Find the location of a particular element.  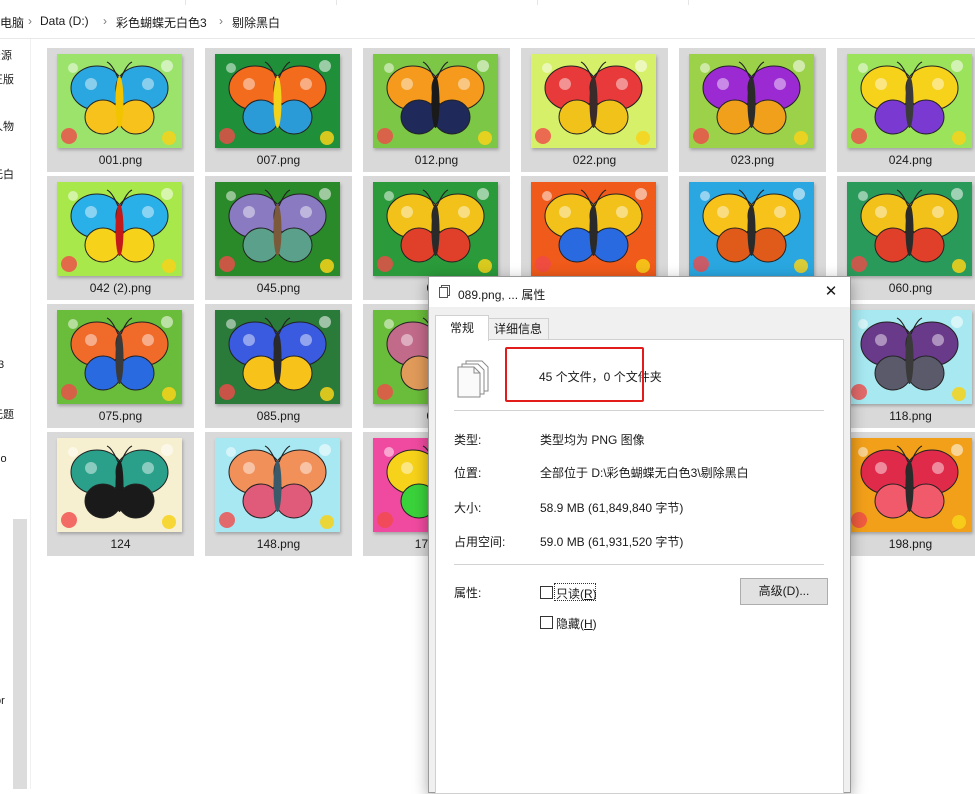

nav-item: 3 is located at coordinates (2, 365).